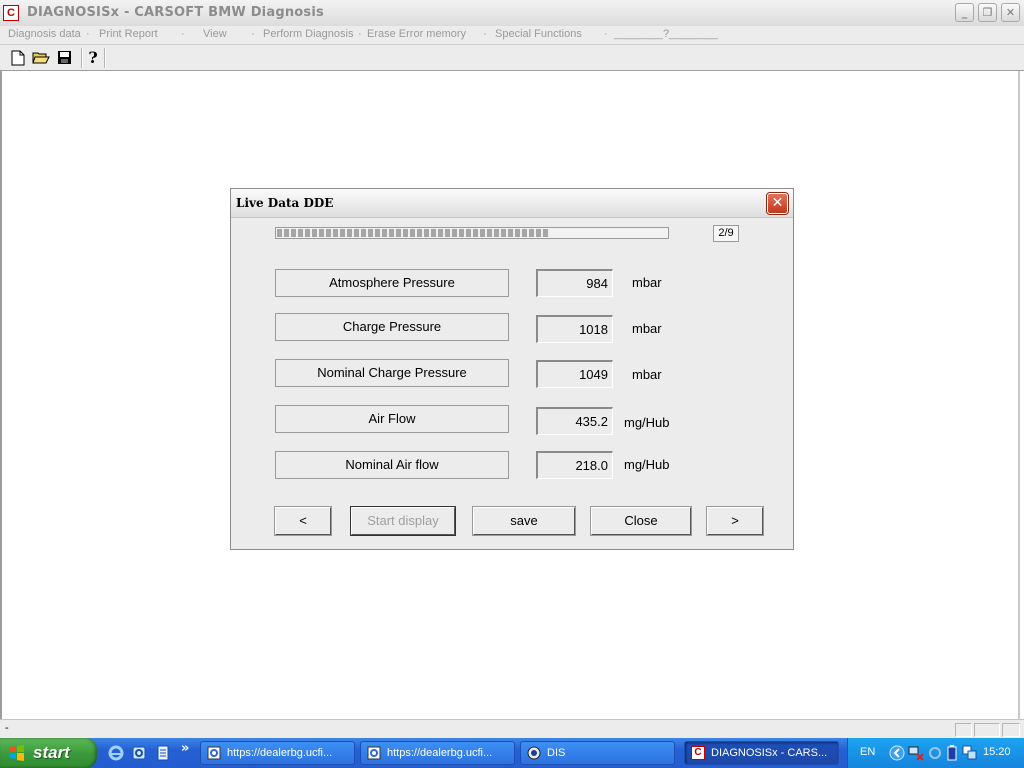  I want to click on internet-explorer-icon, so click(116, 753).